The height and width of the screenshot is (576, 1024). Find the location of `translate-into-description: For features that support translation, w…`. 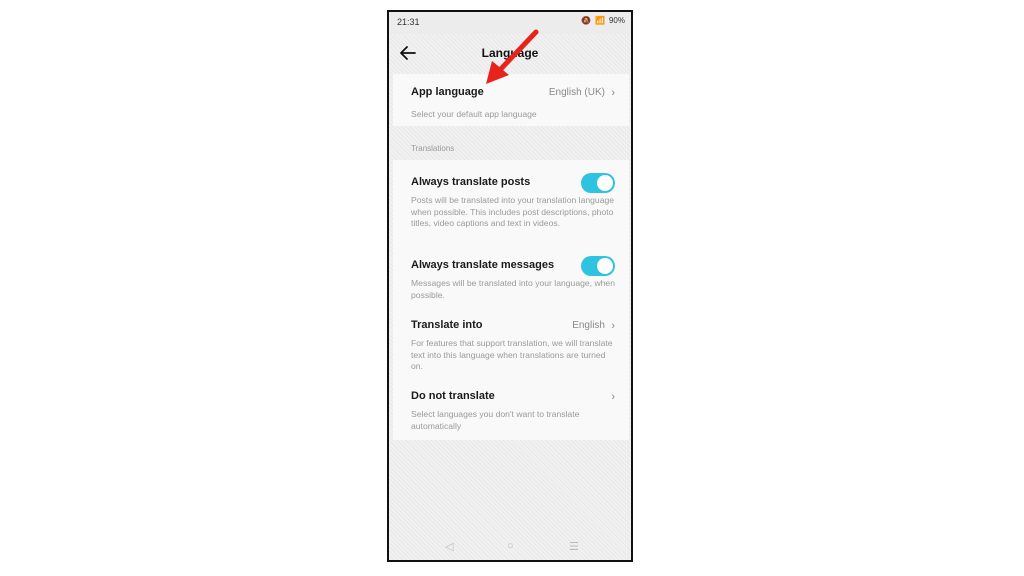

translate-into-description: For features that support translation, w… is located at coordinates (512, 354).